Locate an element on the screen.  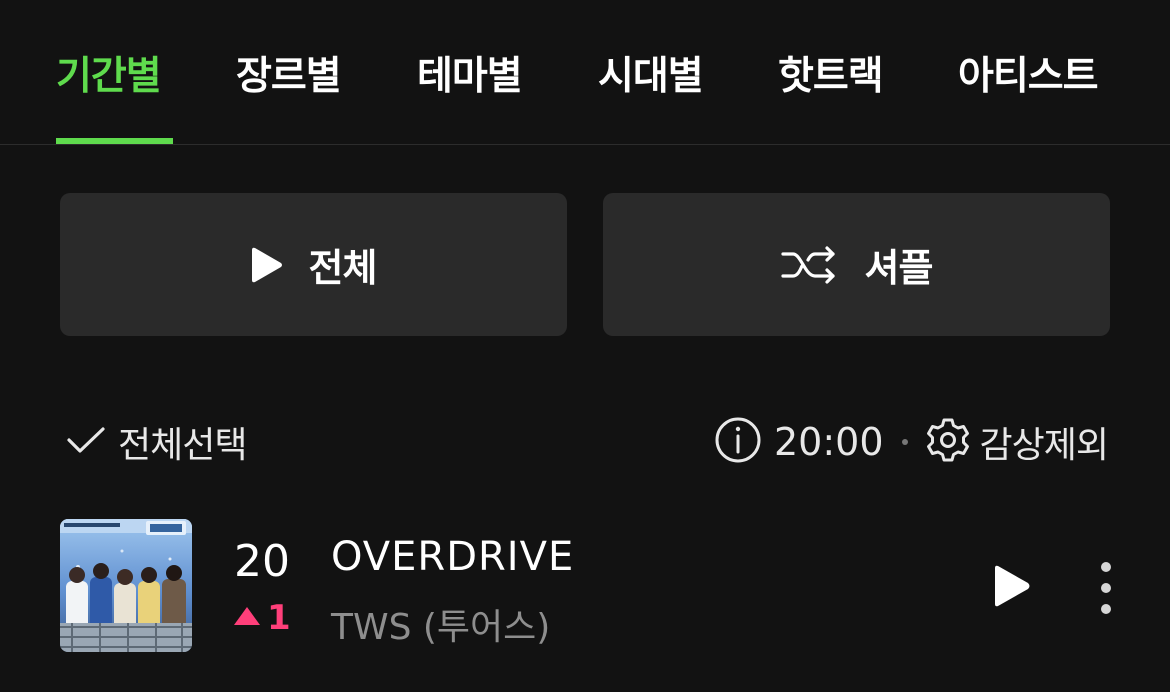
chart-meta: 20:00 감상제외 is located at coordinates (911, 442).